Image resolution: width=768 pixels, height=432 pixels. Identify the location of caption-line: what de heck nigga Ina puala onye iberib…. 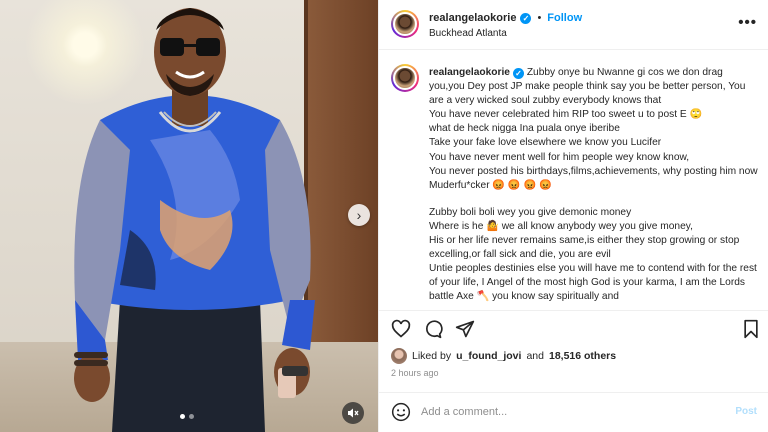
(524, 129).